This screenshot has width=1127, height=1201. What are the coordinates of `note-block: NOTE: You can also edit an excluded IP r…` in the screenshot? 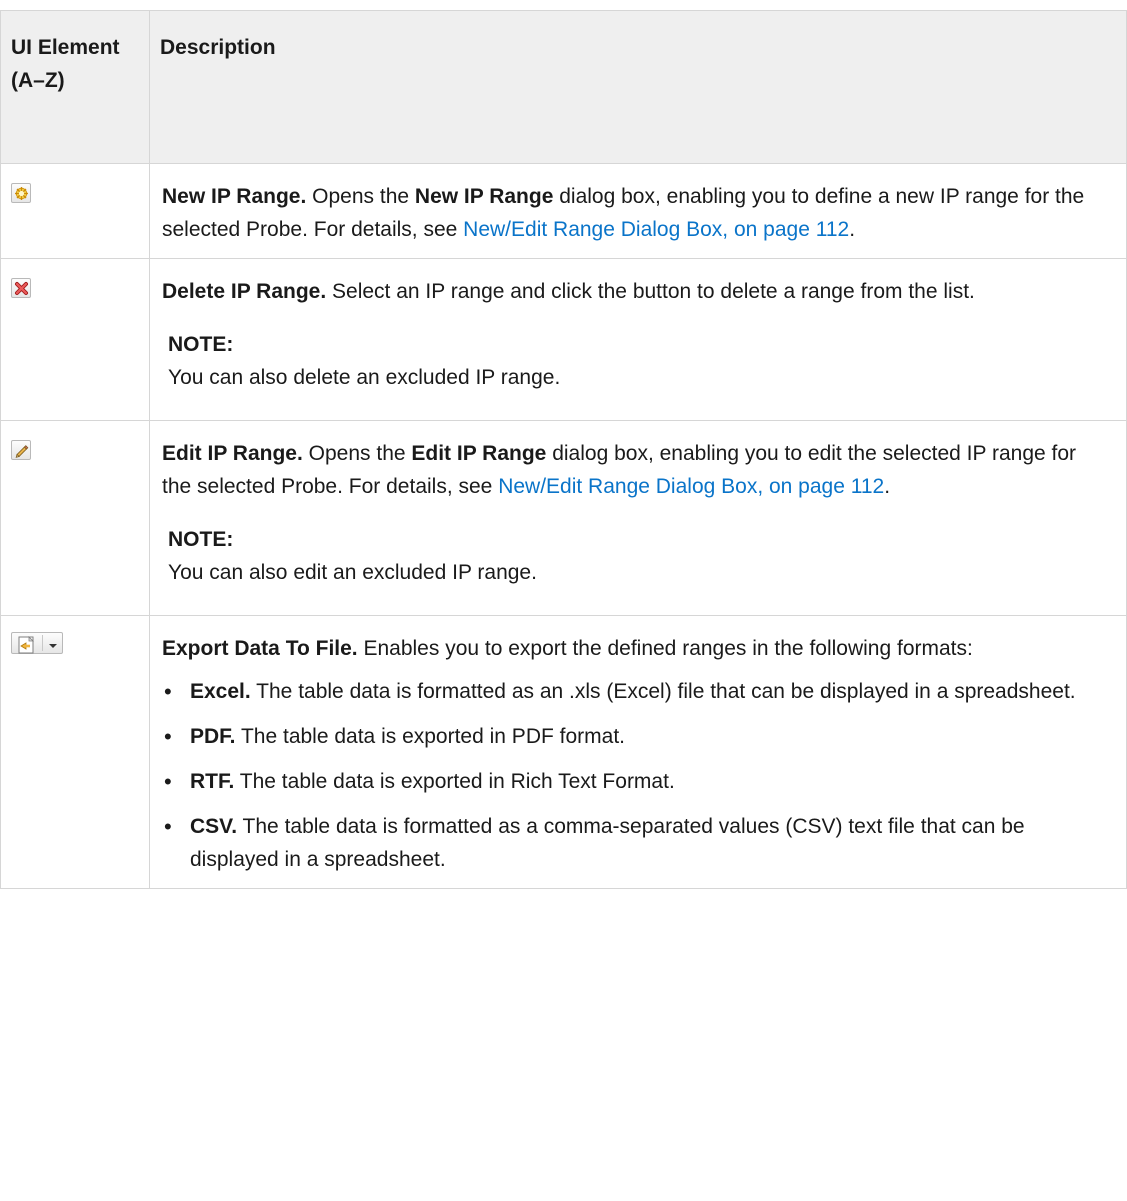 It's located at (632, 556).